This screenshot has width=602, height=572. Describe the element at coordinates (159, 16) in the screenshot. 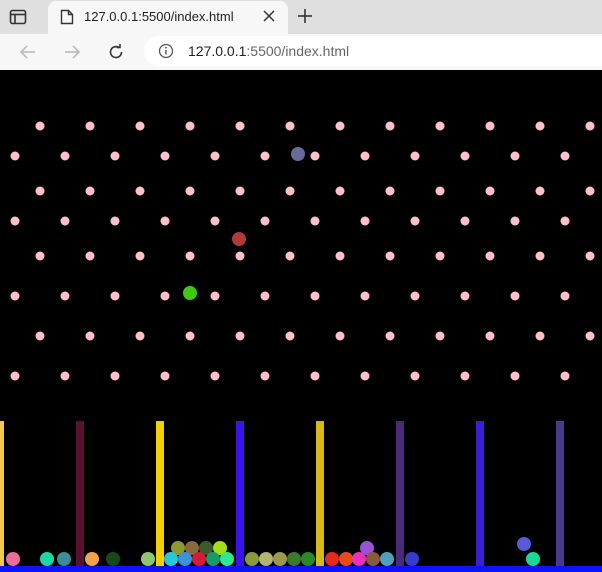

I see `tab-title: 127.0.0.1:5500/index.html` at that location.